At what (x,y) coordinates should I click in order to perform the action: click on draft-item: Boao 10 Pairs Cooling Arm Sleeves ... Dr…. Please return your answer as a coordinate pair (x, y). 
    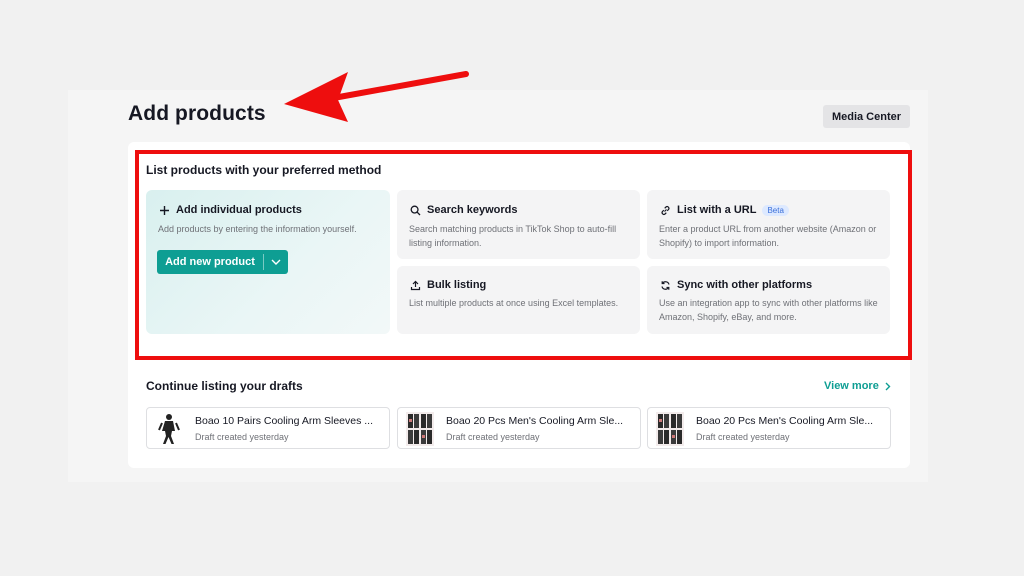
    Looking at the image, I should click on (268, 428).